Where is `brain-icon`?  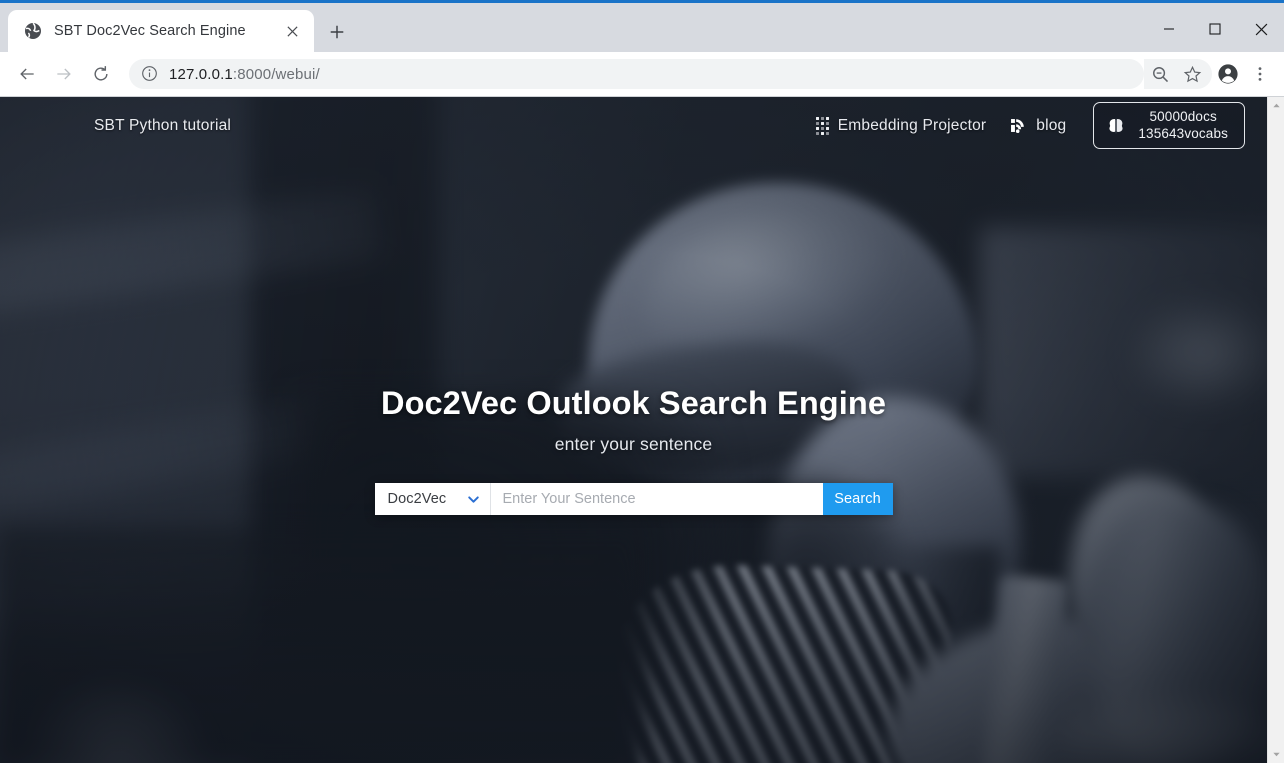 brain-icon is located at coordinates (1116, 126).